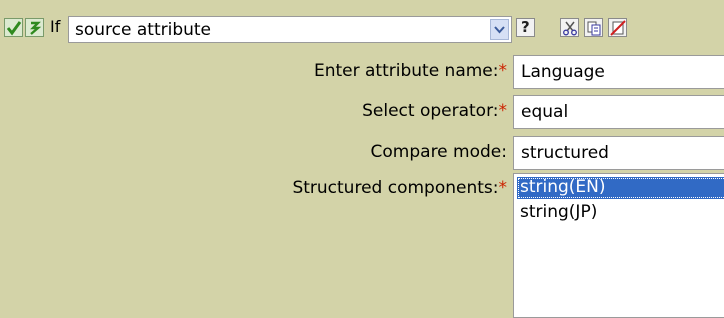 This screenshot has height=318, width=724. What do you see at coordinates (410, 71) in the screenshot?
I see `attribute-name-label: Enter attribute name:*` at bounding box center [410, 71].